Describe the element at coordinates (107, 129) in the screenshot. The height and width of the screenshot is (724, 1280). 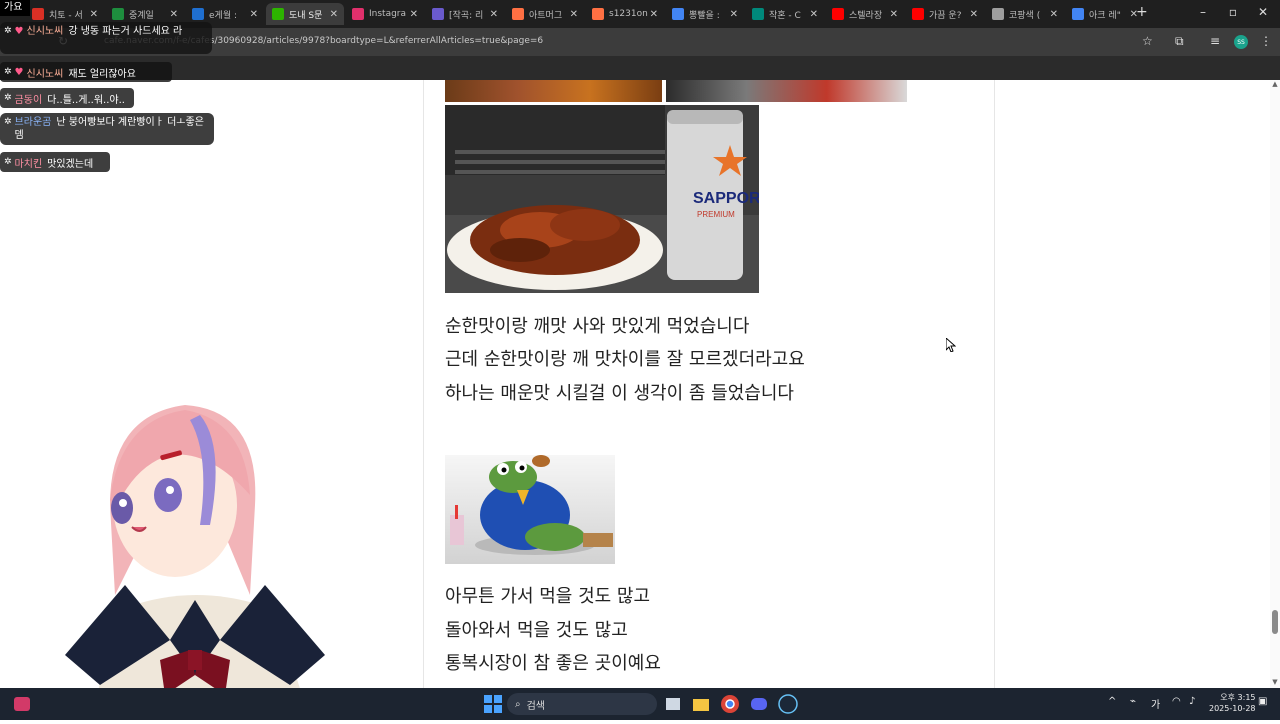
I see `chat-message: ✲ 브라운곰 난 붕어빵보다 계란빵이ㅏ 더ㅗ좋은뎀` at that location.